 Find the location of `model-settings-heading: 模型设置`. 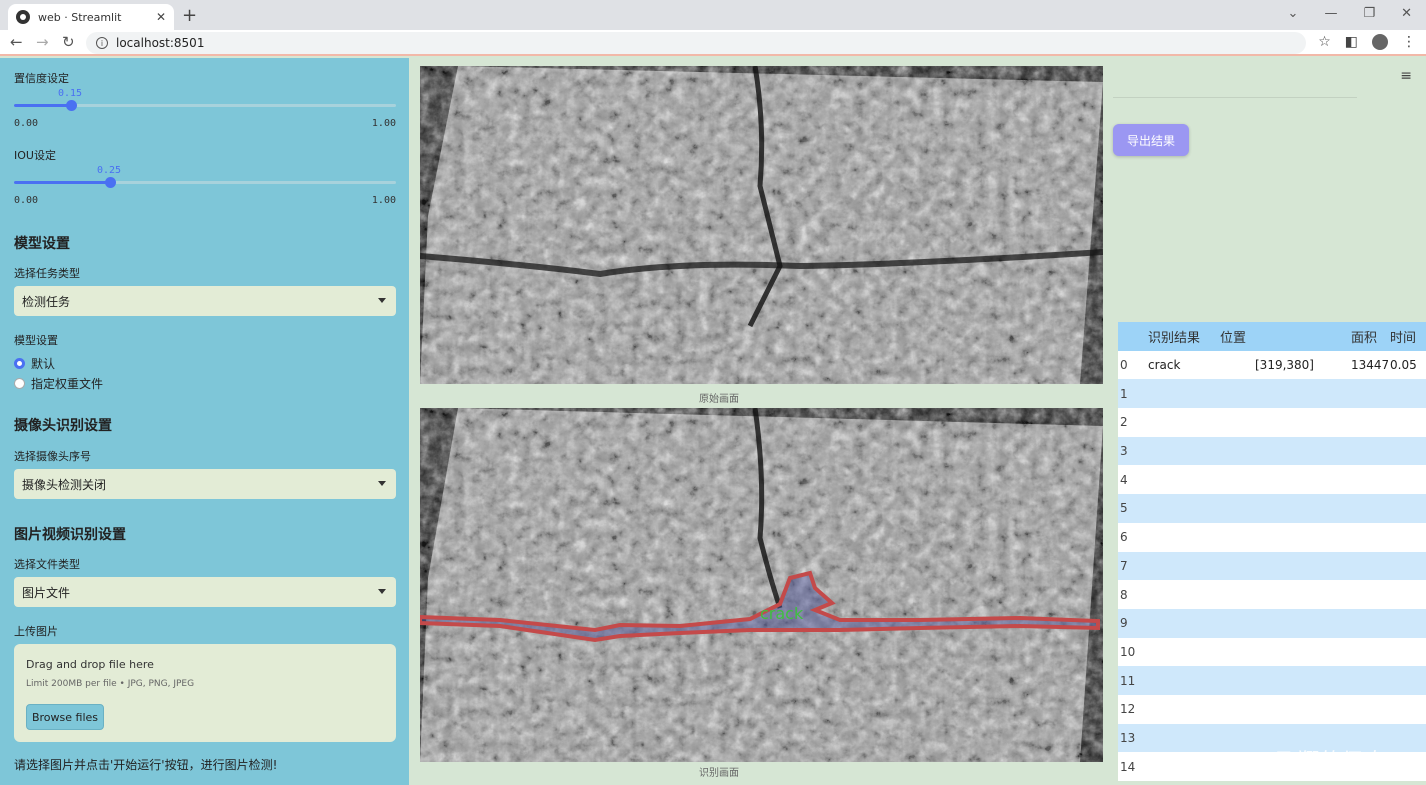

model-settings-heading: 模型设置 is located at coordinates (42, 244).